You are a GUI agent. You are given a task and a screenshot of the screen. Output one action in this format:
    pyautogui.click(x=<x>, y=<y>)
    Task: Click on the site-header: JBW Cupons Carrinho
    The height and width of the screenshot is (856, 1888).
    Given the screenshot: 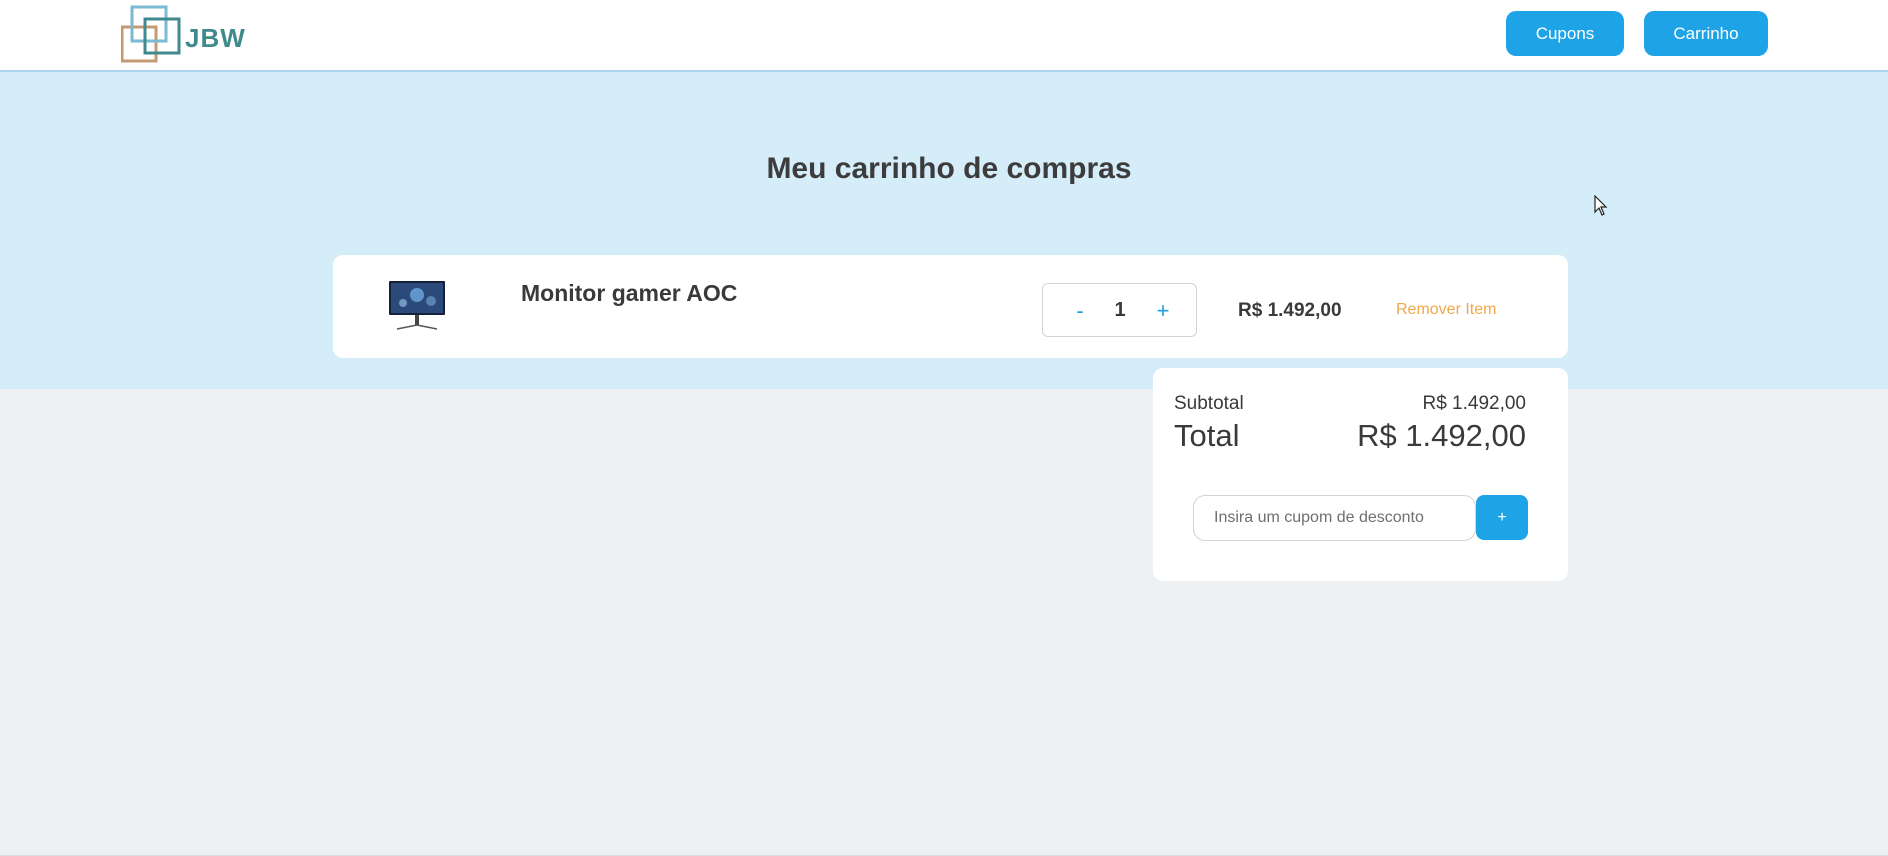 What is the action you would take?
    pyautogui.click(x=944, y=36)
    